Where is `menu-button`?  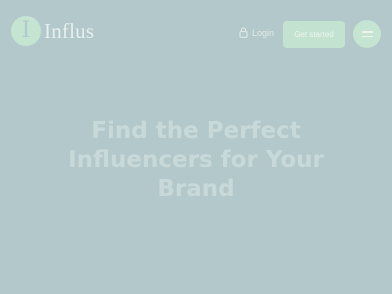
menu-button is located at coordinates (367, 34).